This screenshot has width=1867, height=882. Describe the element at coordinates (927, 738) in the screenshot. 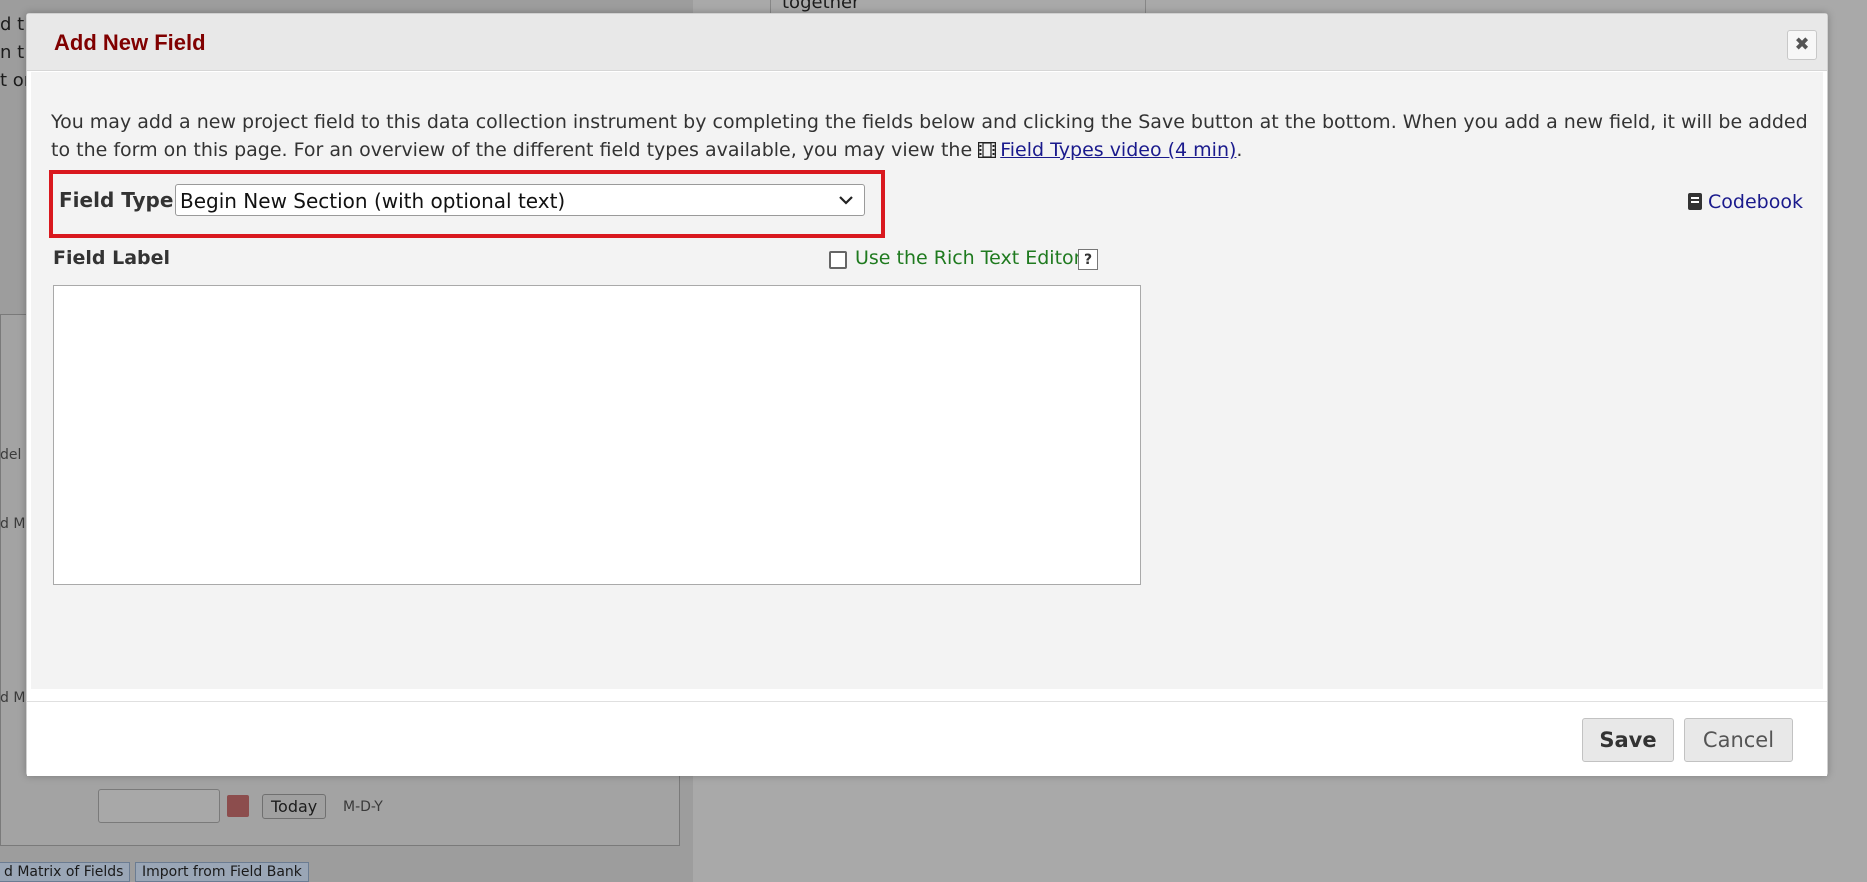

I see `dialog-footer: Save Cancel` at that location.